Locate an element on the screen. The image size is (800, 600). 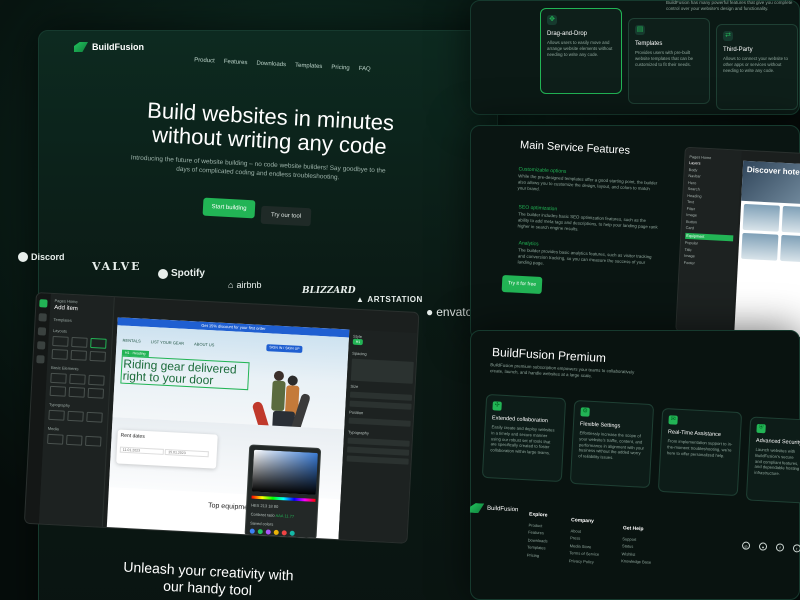
font-size-field is located at coordinates (377, 460).